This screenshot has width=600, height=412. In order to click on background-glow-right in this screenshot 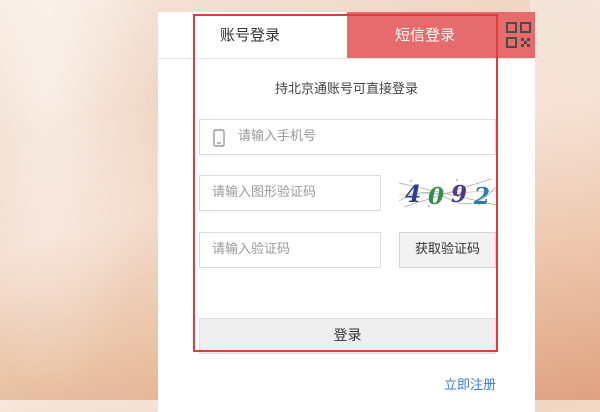, I will do `click(565, 200)`.